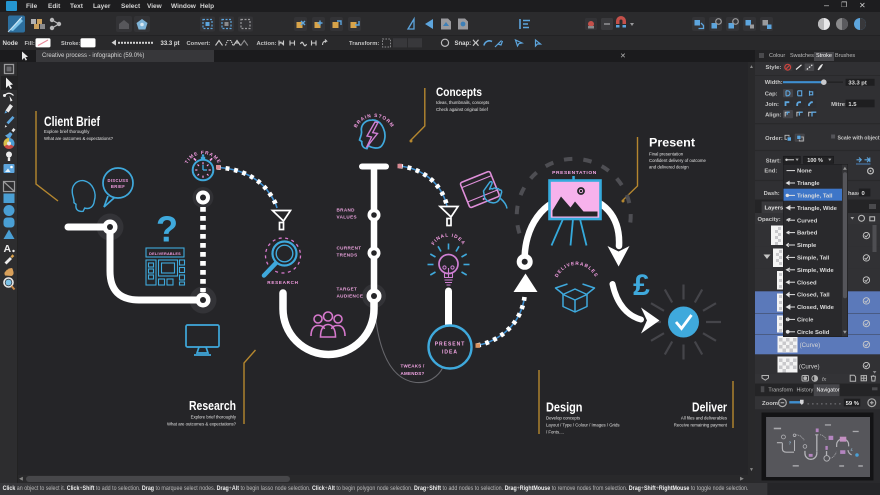 The width and height of the screenshot is (880, 495). What do you see at coordinates (677, 160) in the screenshot?
I see `svg-text: Confident delivery of outcome` at bounding box center [677, 160].